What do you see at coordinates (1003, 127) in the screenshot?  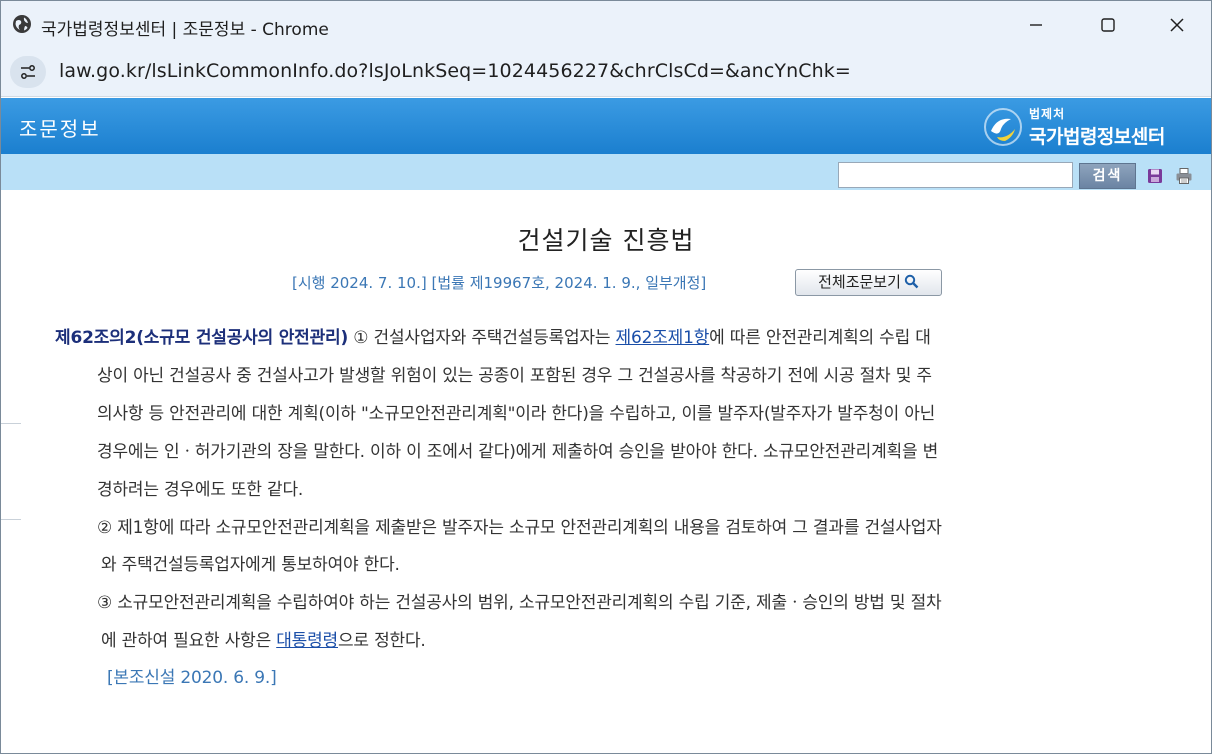 I see `logo-swirl-icon` at bounding box center [1003, 127].